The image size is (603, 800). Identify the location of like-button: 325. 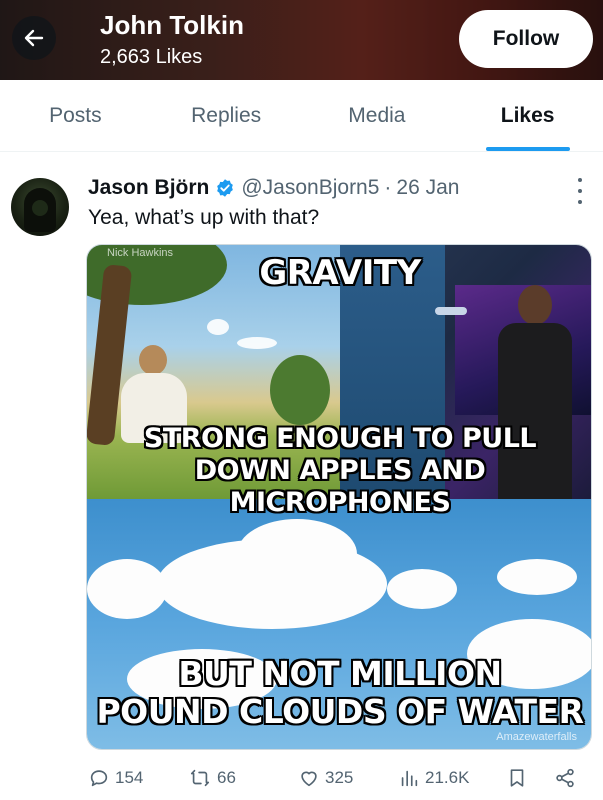
(325, 778).